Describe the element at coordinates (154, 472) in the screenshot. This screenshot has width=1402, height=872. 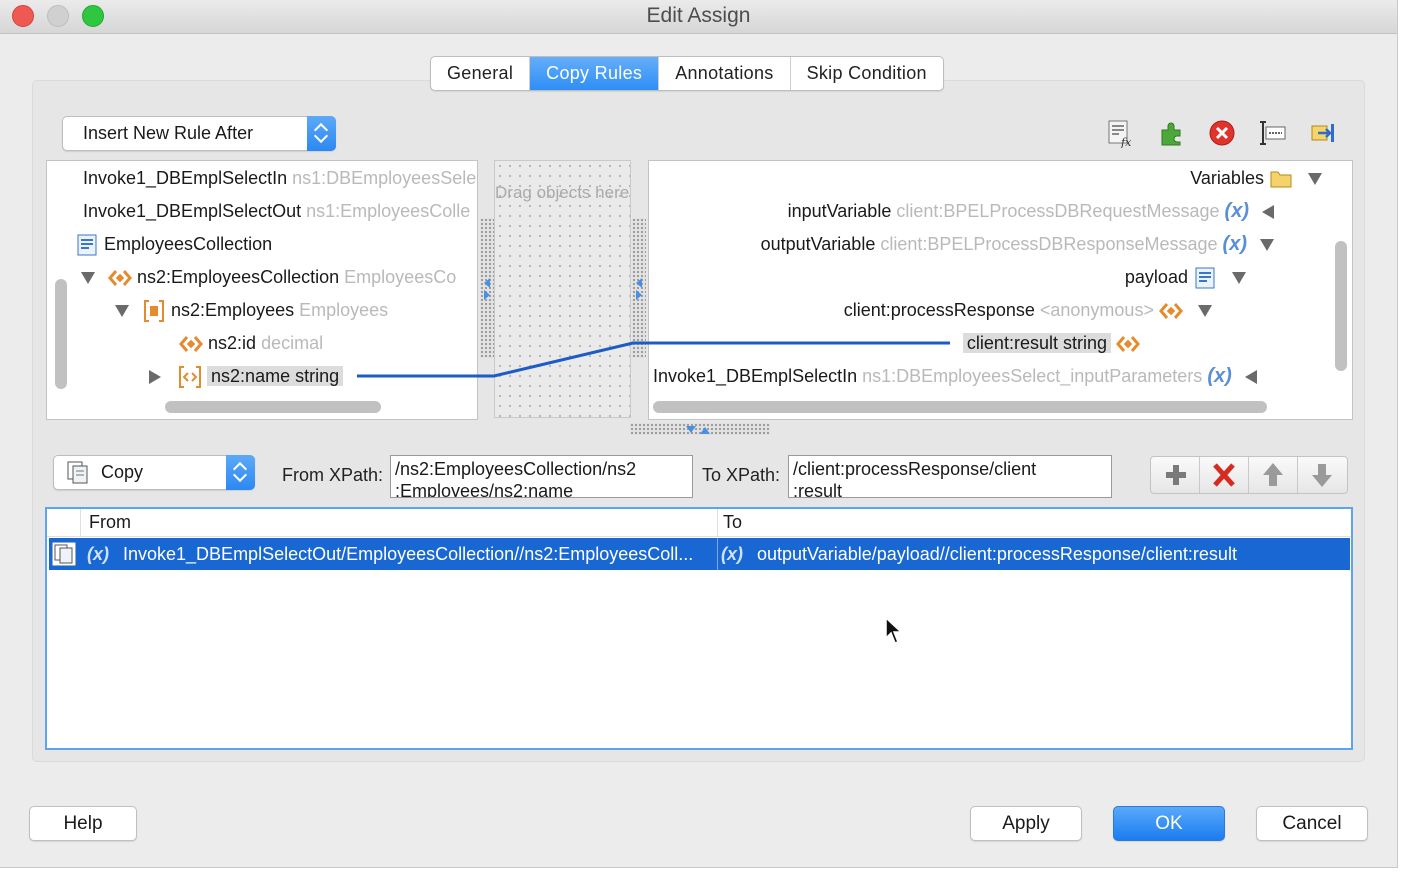
I see `rule-type-select: Copy` at that location.